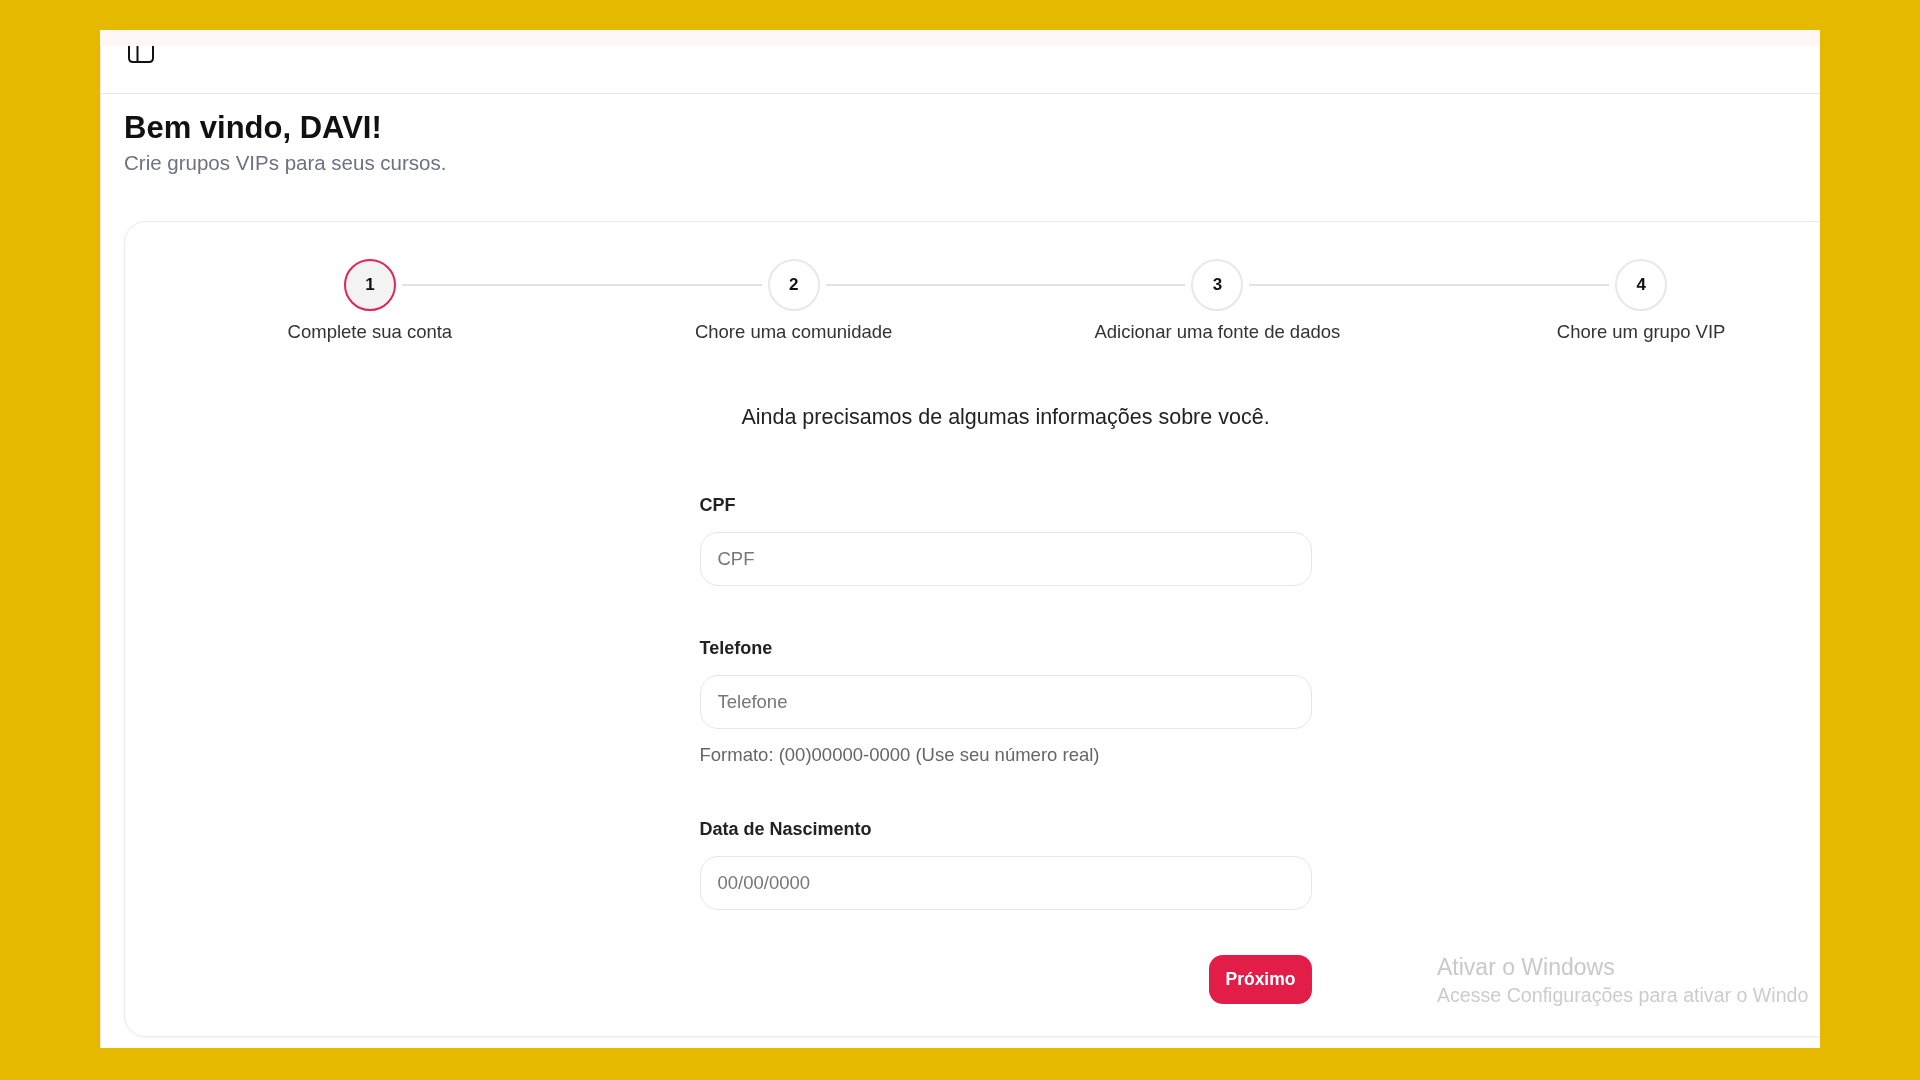  I want to click on field-hint: Formato: (00)00000-0000 (Use seu número real), so click(900, 755).